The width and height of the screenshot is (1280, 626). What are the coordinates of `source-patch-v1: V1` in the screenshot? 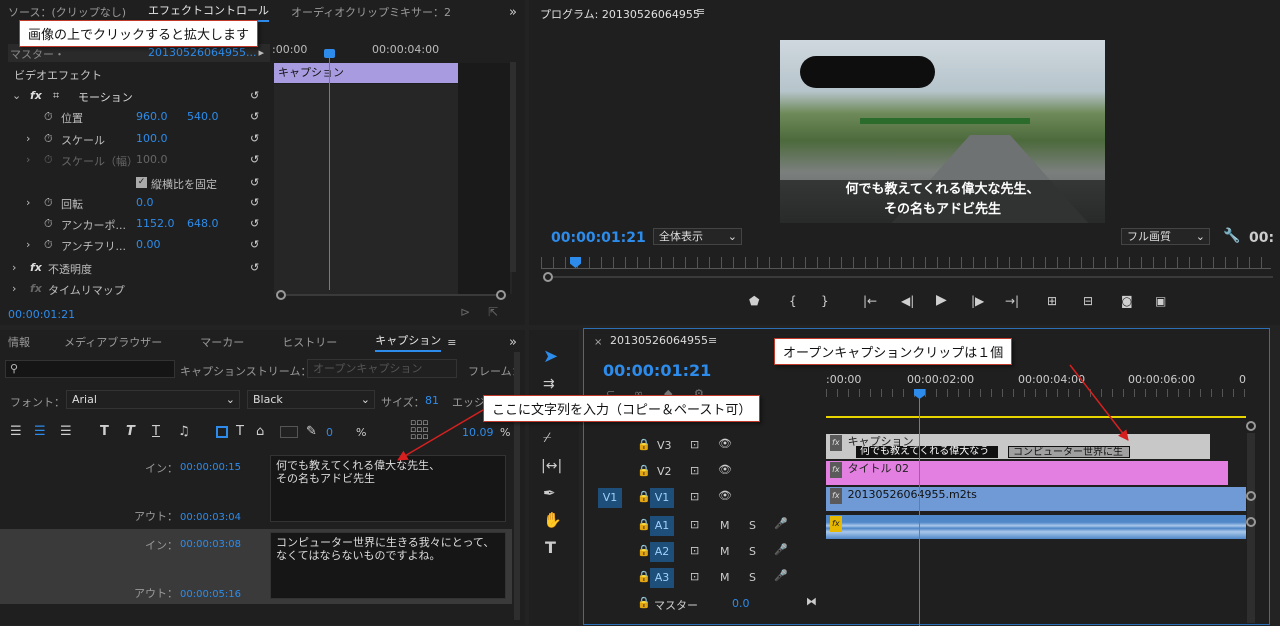 It's located at (610, 498).